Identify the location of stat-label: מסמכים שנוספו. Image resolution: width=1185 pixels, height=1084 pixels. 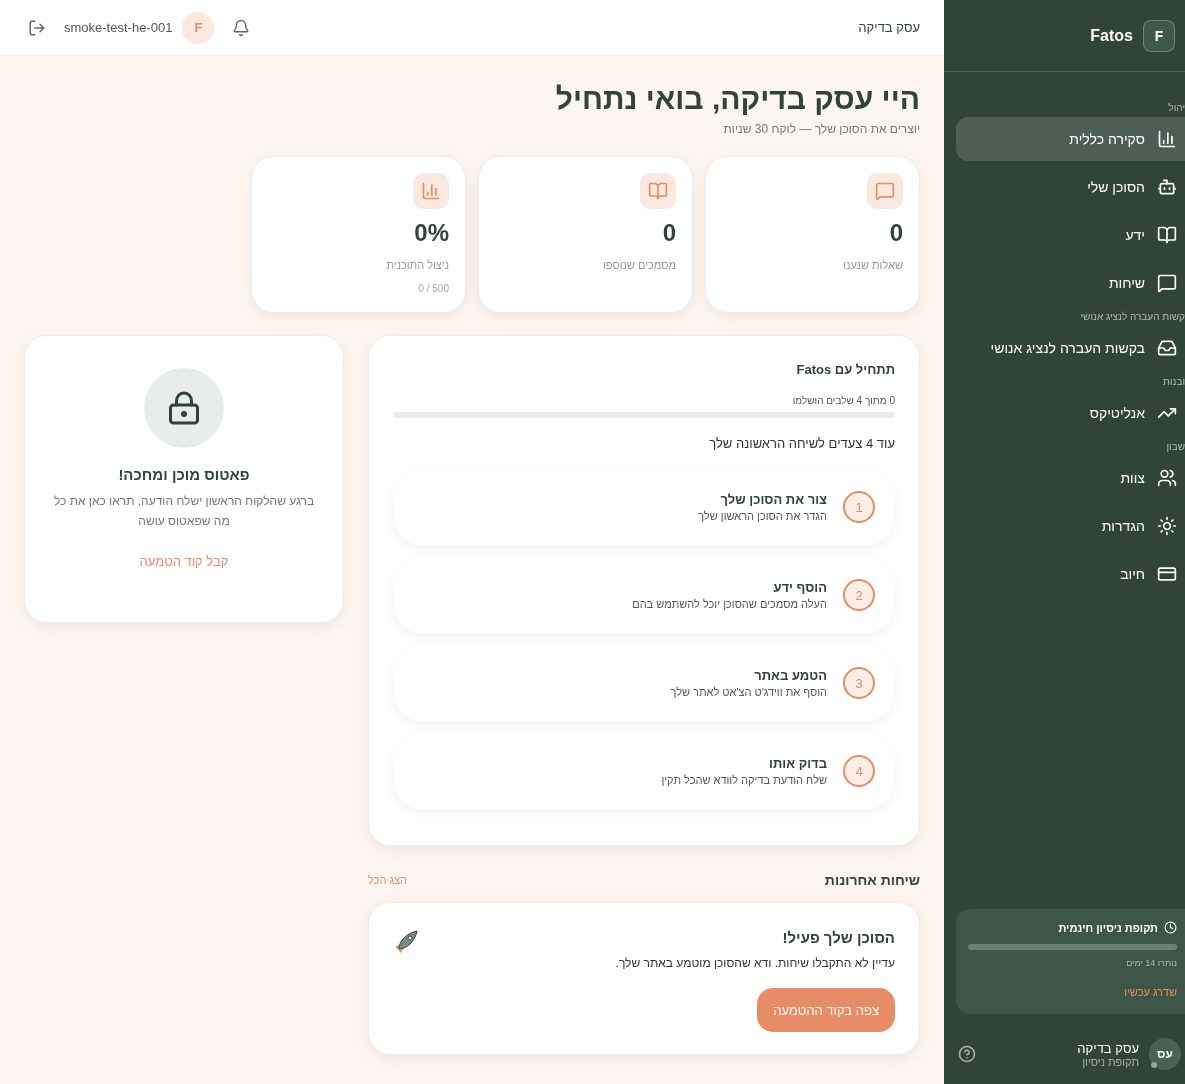
(639, 265).